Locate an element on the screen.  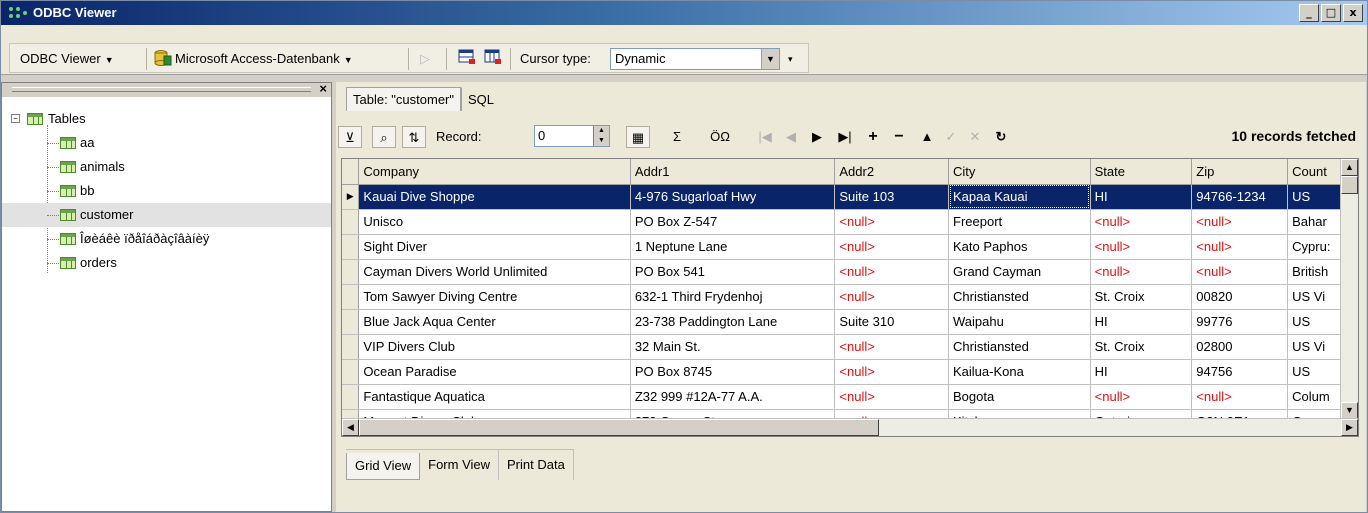
tree-item-animals: animals is located at coordinates (166, 167).